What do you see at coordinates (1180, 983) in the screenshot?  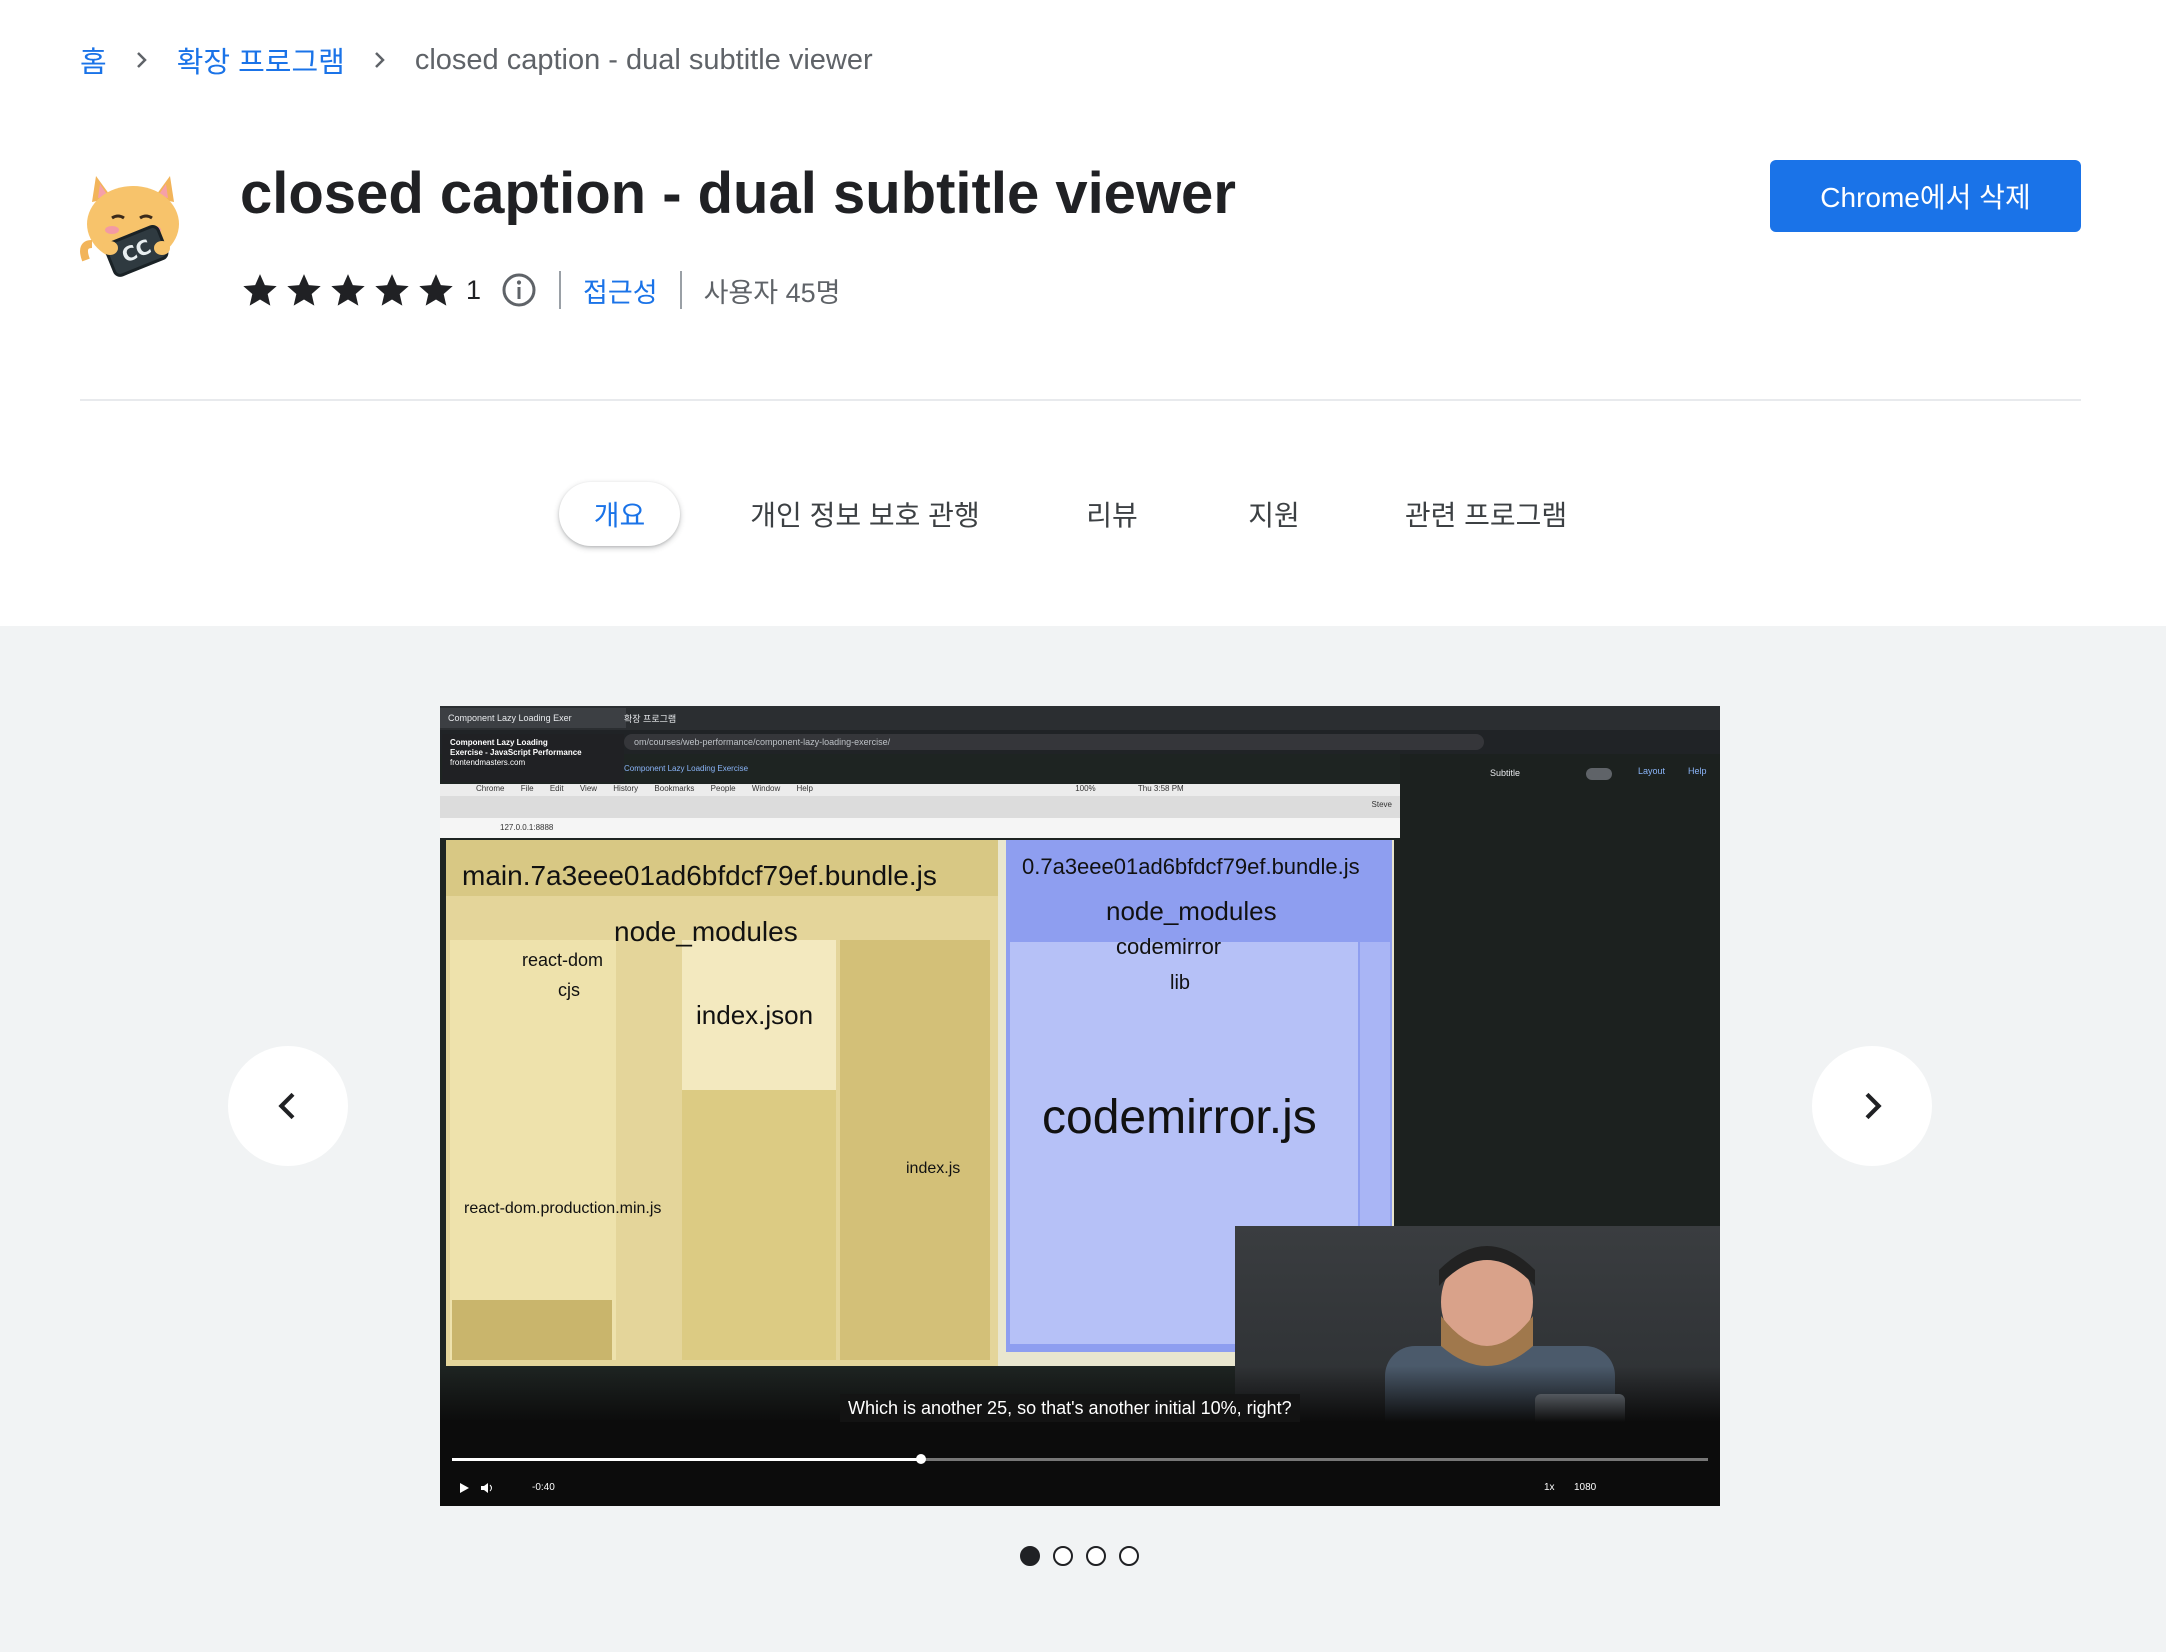 I see `treemap-label: lib` at bounding box center [1180, 983].